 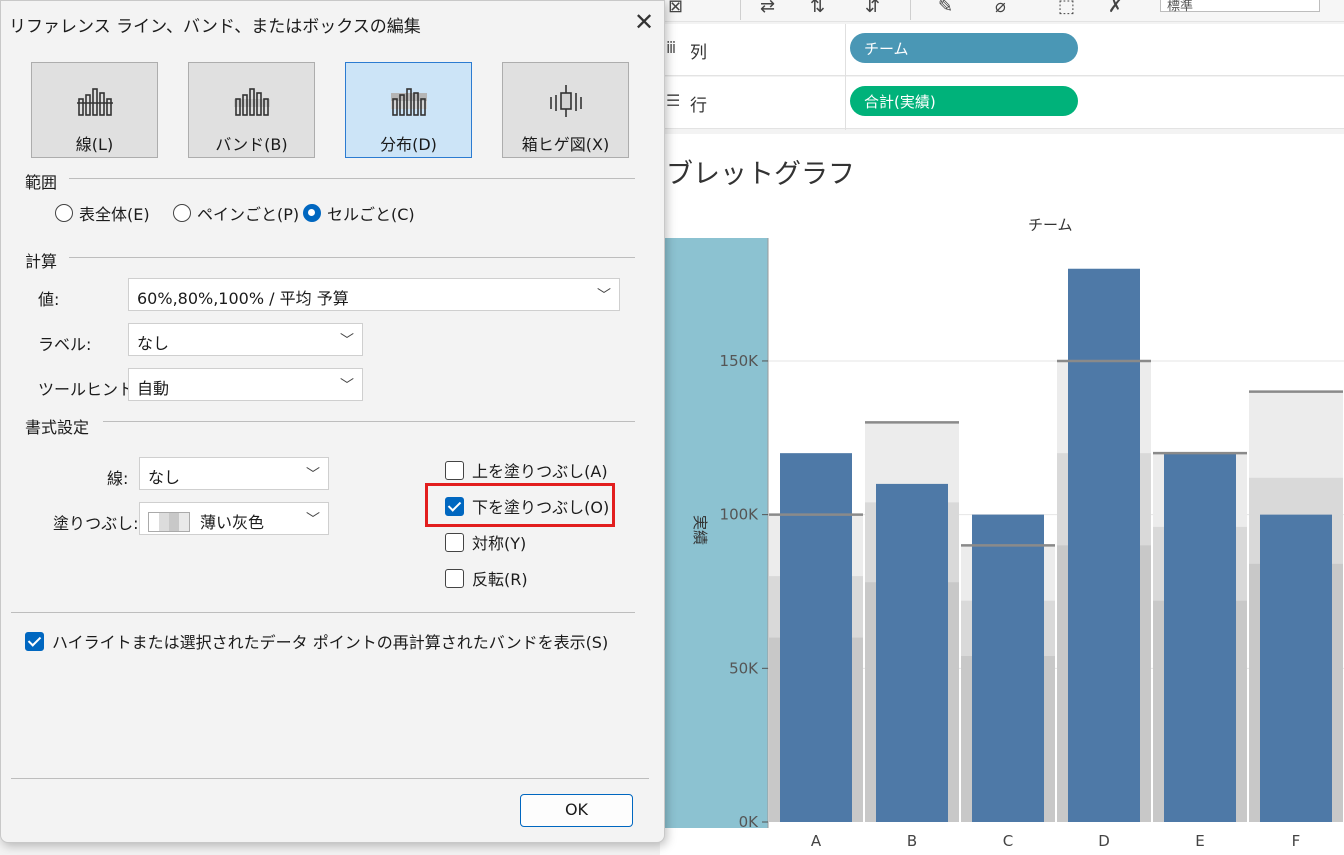 I want to click on fill-above-checkbox: 上を塗りつぶし(A), so click(x=526, y=470).